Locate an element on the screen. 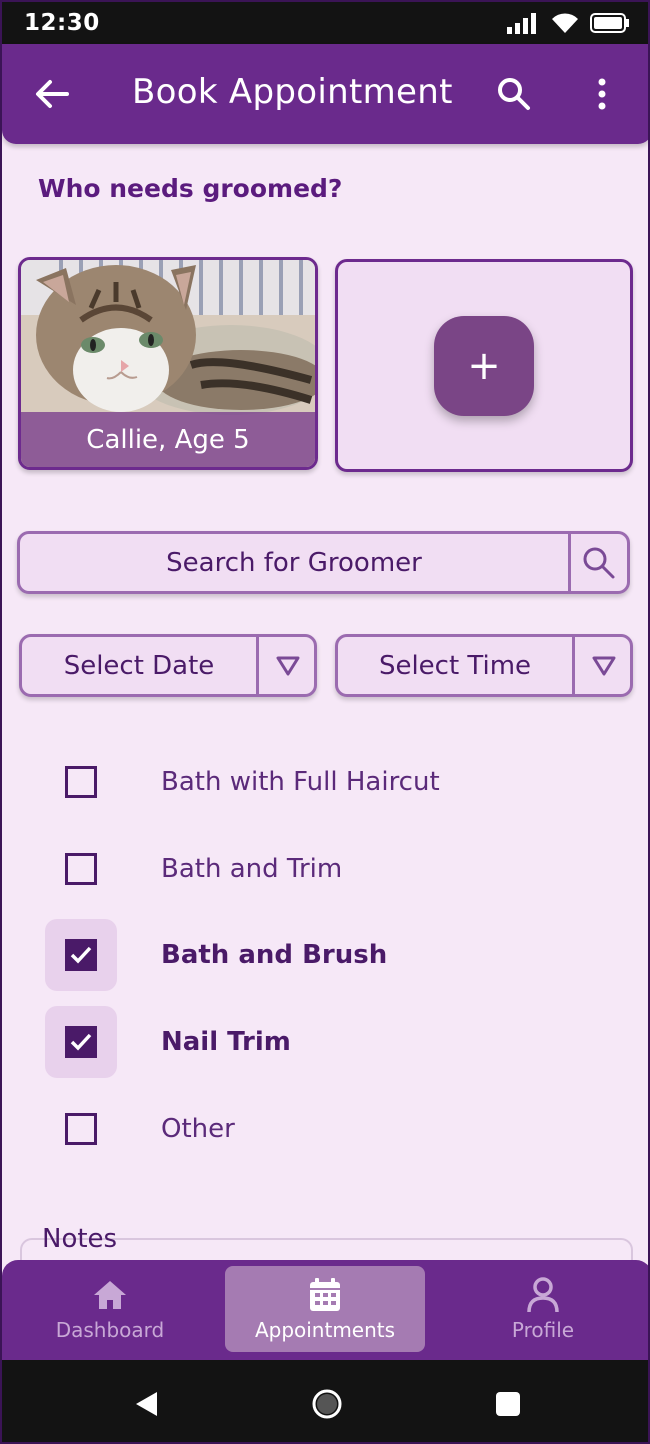 This screenshot has height=1444, width=650. page-title: Book Appointment is located at coordinates (292, 92).